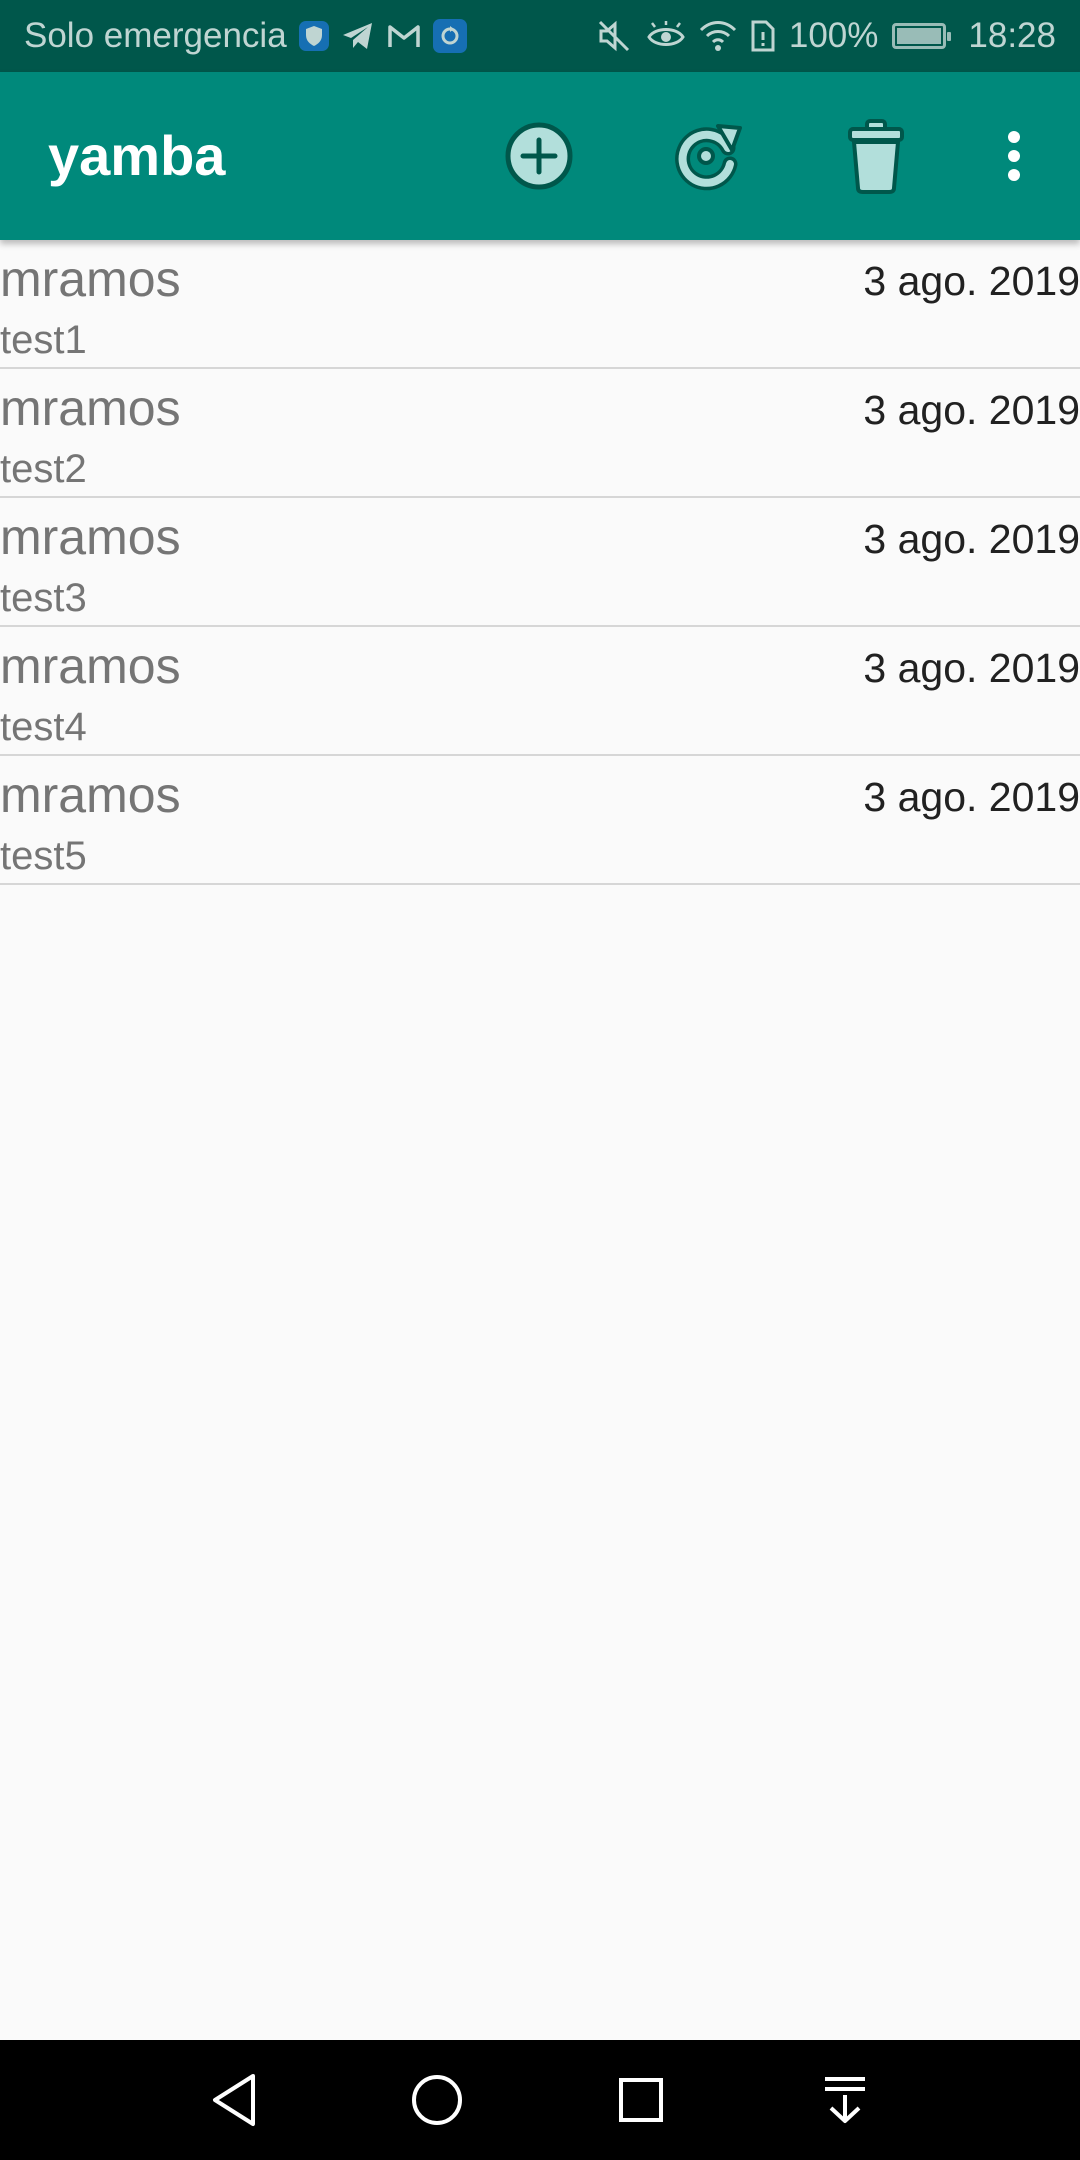 This screenshot has width=1080, height=2160. What do you see at coordinates (540, 433) in the screenshot?
I see `list-item: mramos 3 ago. 2019 test2` at bounding box center [540, 433].